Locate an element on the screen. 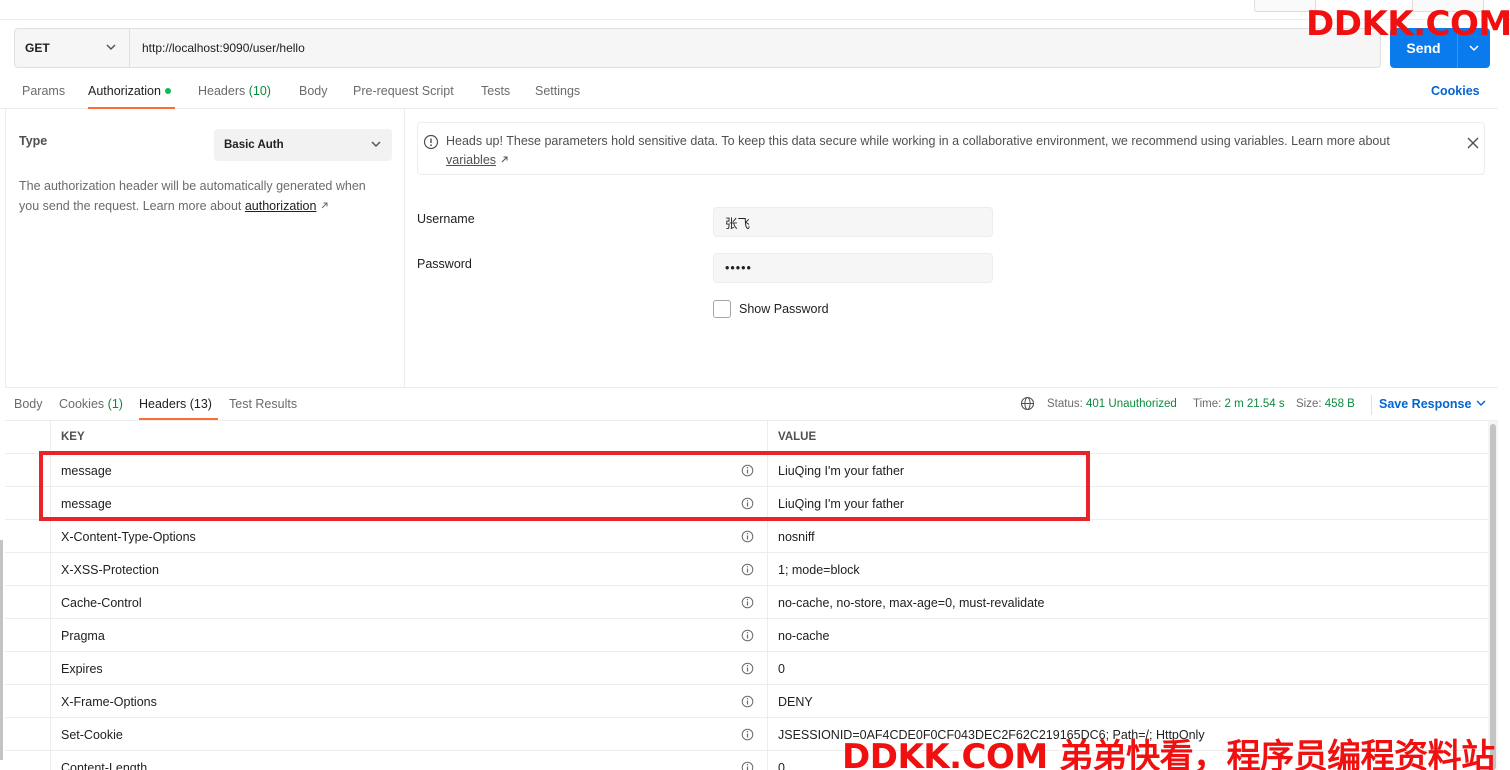 This screenshot has width=1510, height=770. resp-tab-body: Body is located at coordinates (28, 404).